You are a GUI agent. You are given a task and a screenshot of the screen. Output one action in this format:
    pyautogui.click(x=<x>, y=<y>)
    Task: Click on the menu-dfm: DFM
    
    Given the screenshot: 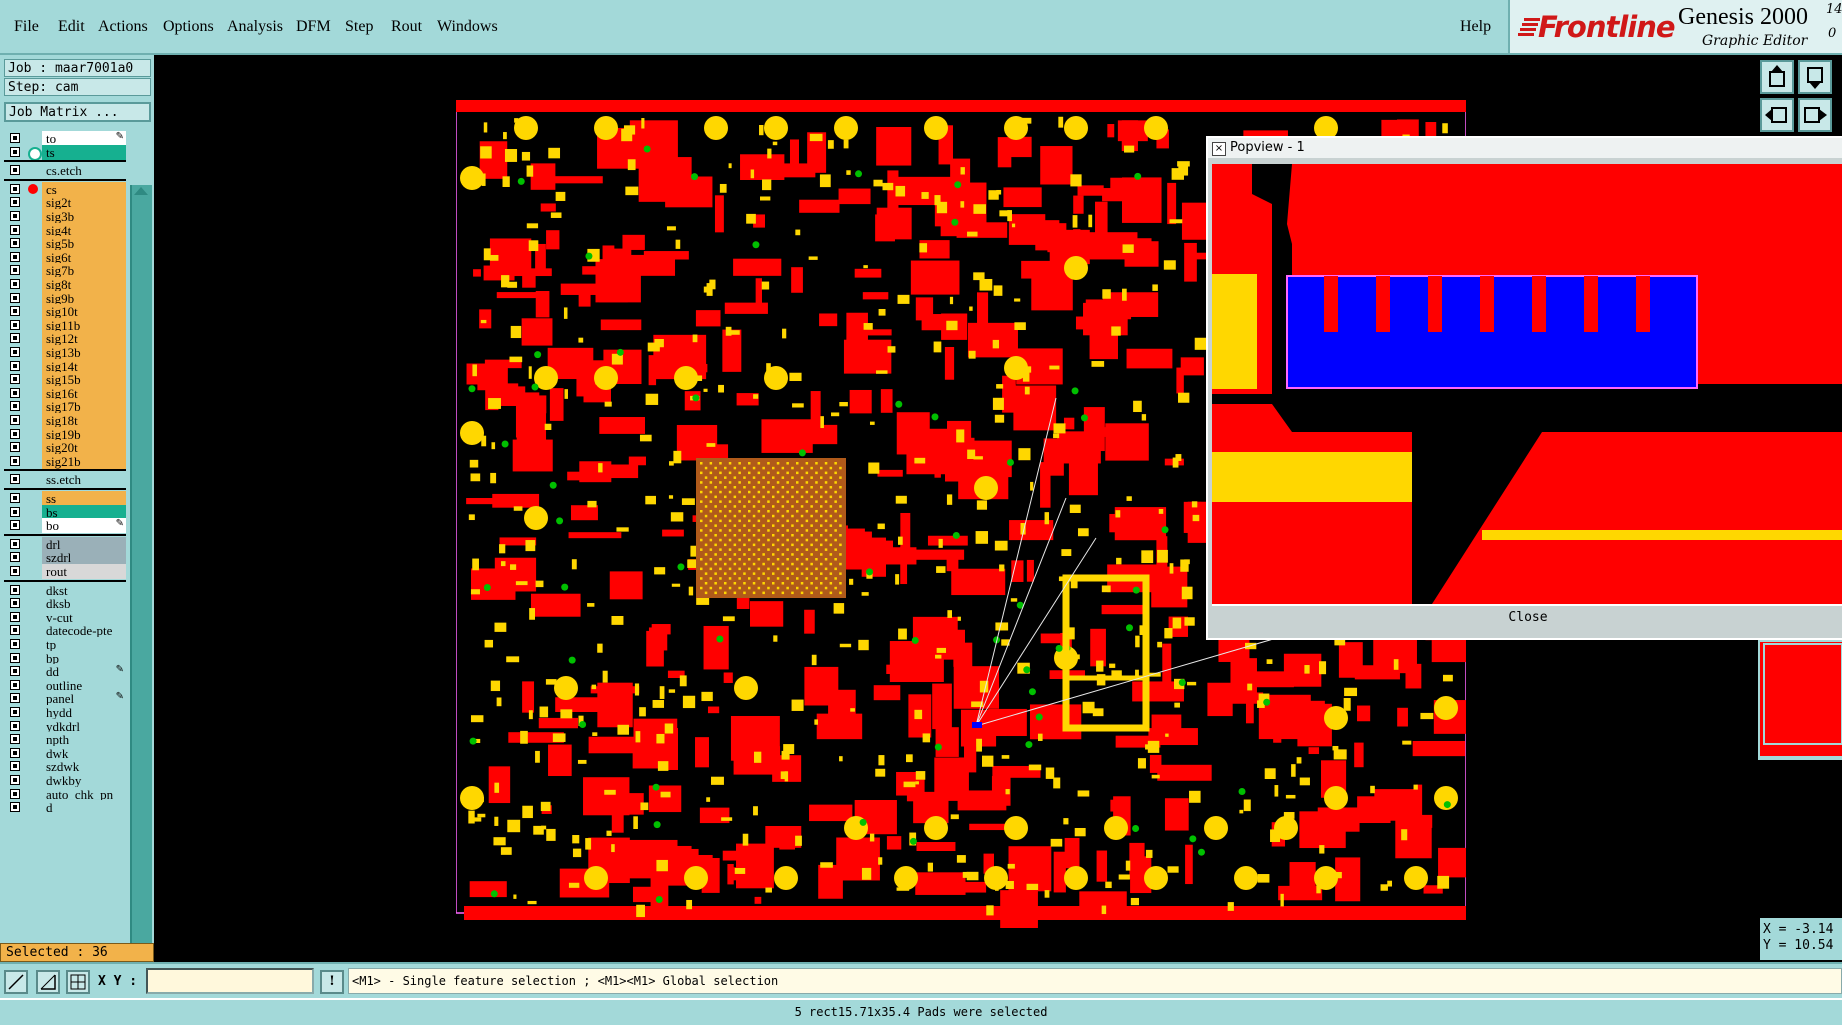 What is the action you would take?
    pyautogui.click(x=313, y=27)
    